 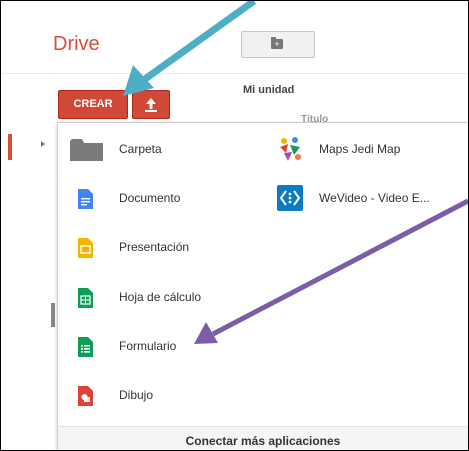 I want to click on blue-arrow, so click(x=190, y=48).